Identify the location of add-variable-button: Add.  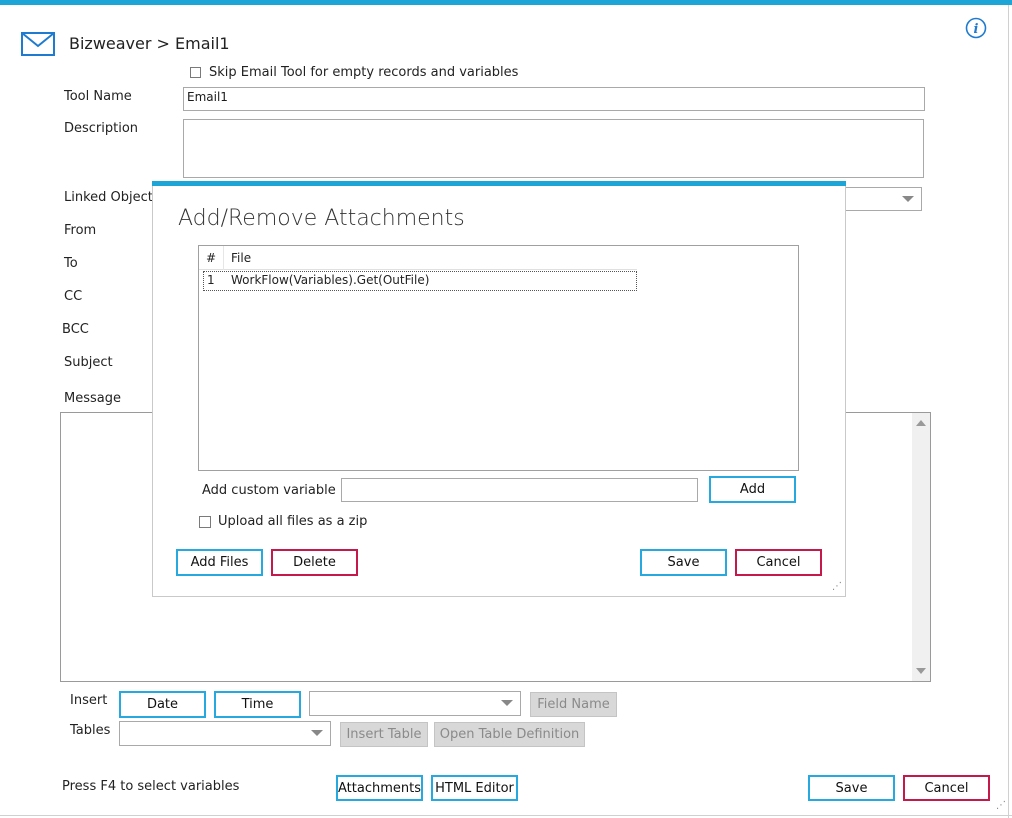
(752, 489).